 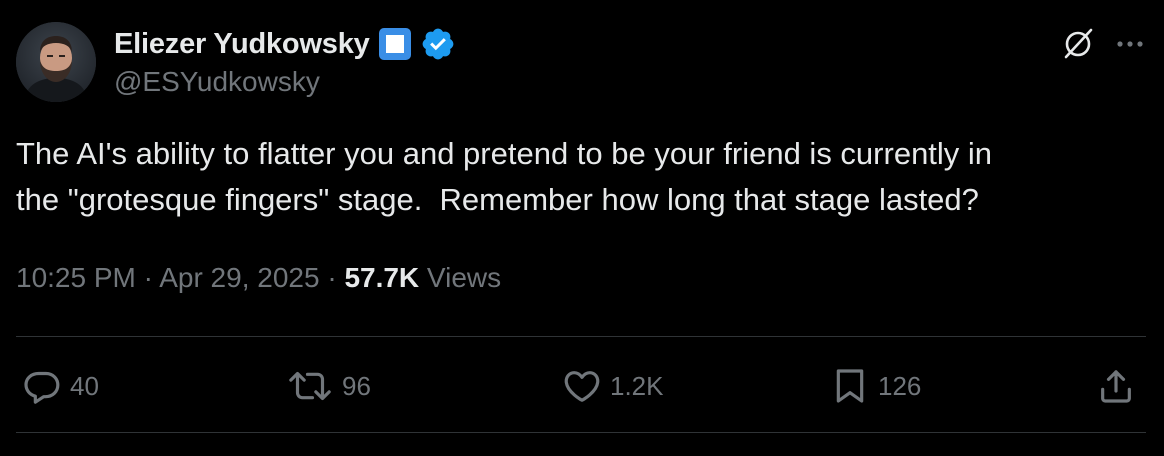 What do you see at coordinates (217, 82) in the screenshot?
I see `author-handle: @ESYudkowsky` at bounding box center [217, 82].